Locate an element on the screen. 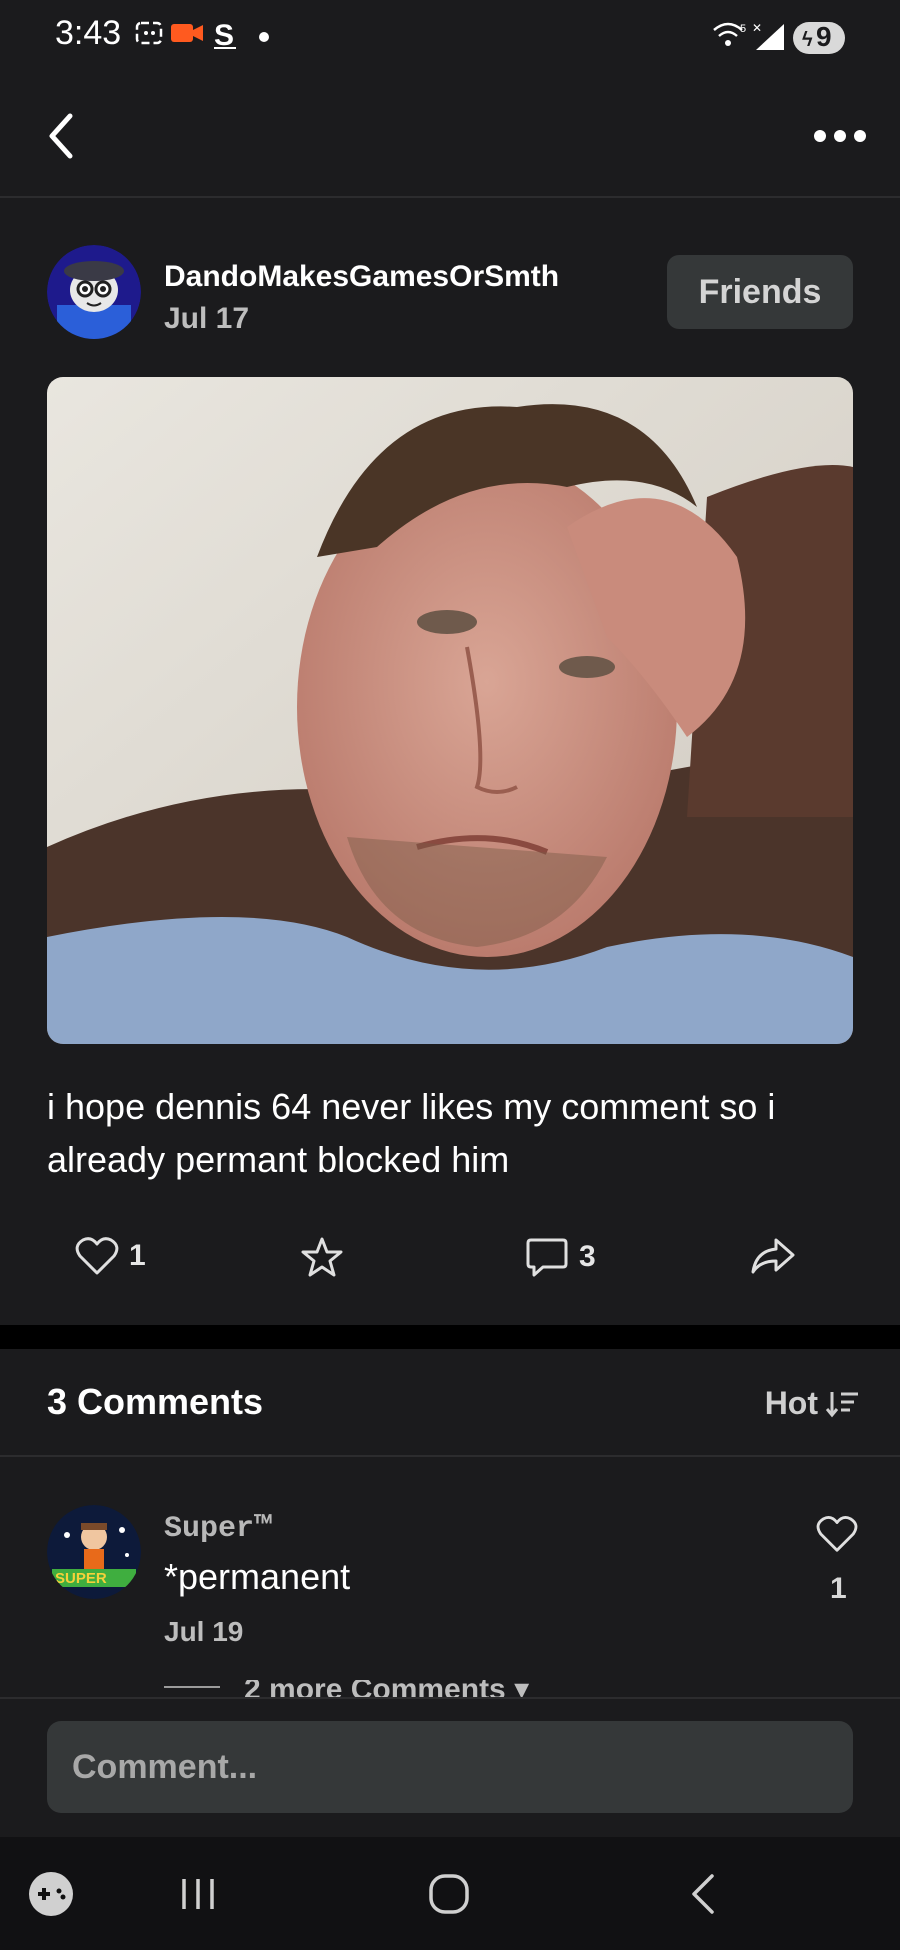 This screenshot has width=900, height=1950. svg-text: SUPER is located at coordinates (81, 1578).